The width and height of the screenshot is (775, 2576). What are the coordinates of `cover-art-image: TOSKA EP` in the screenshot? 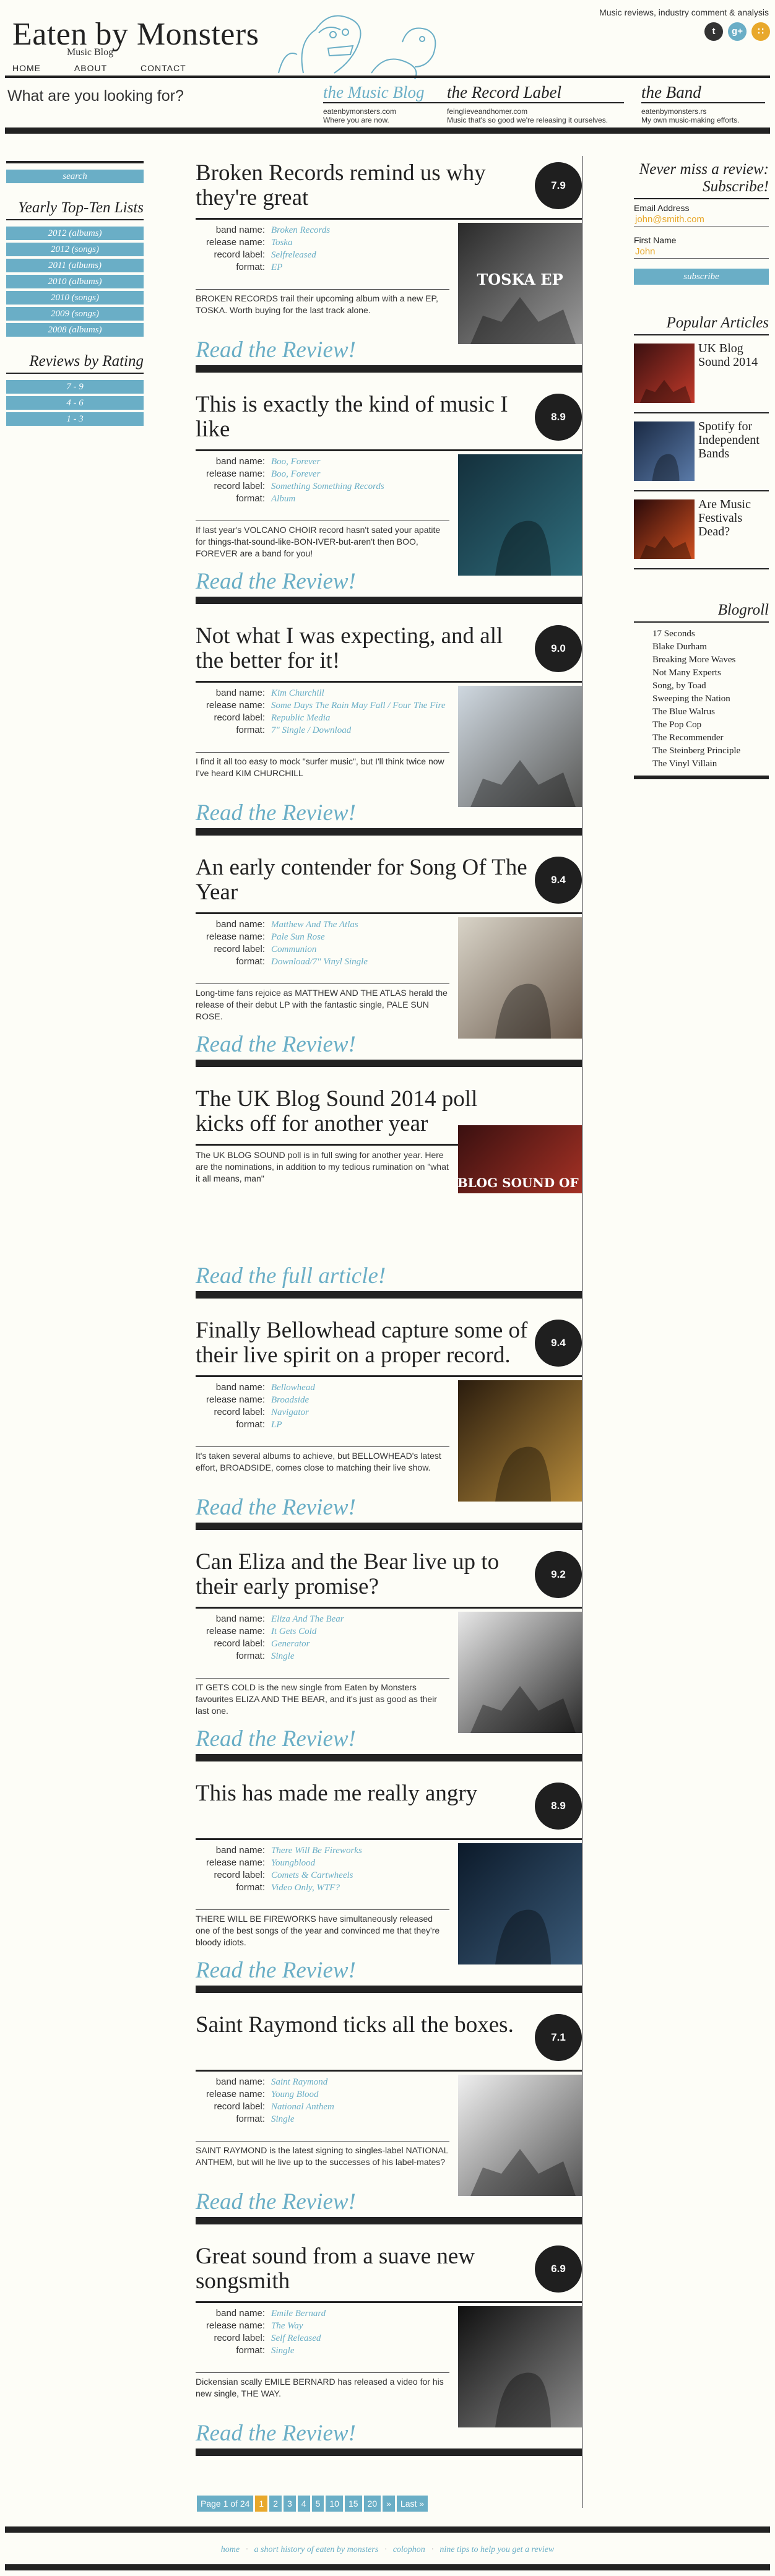 It's located at (520, 283).